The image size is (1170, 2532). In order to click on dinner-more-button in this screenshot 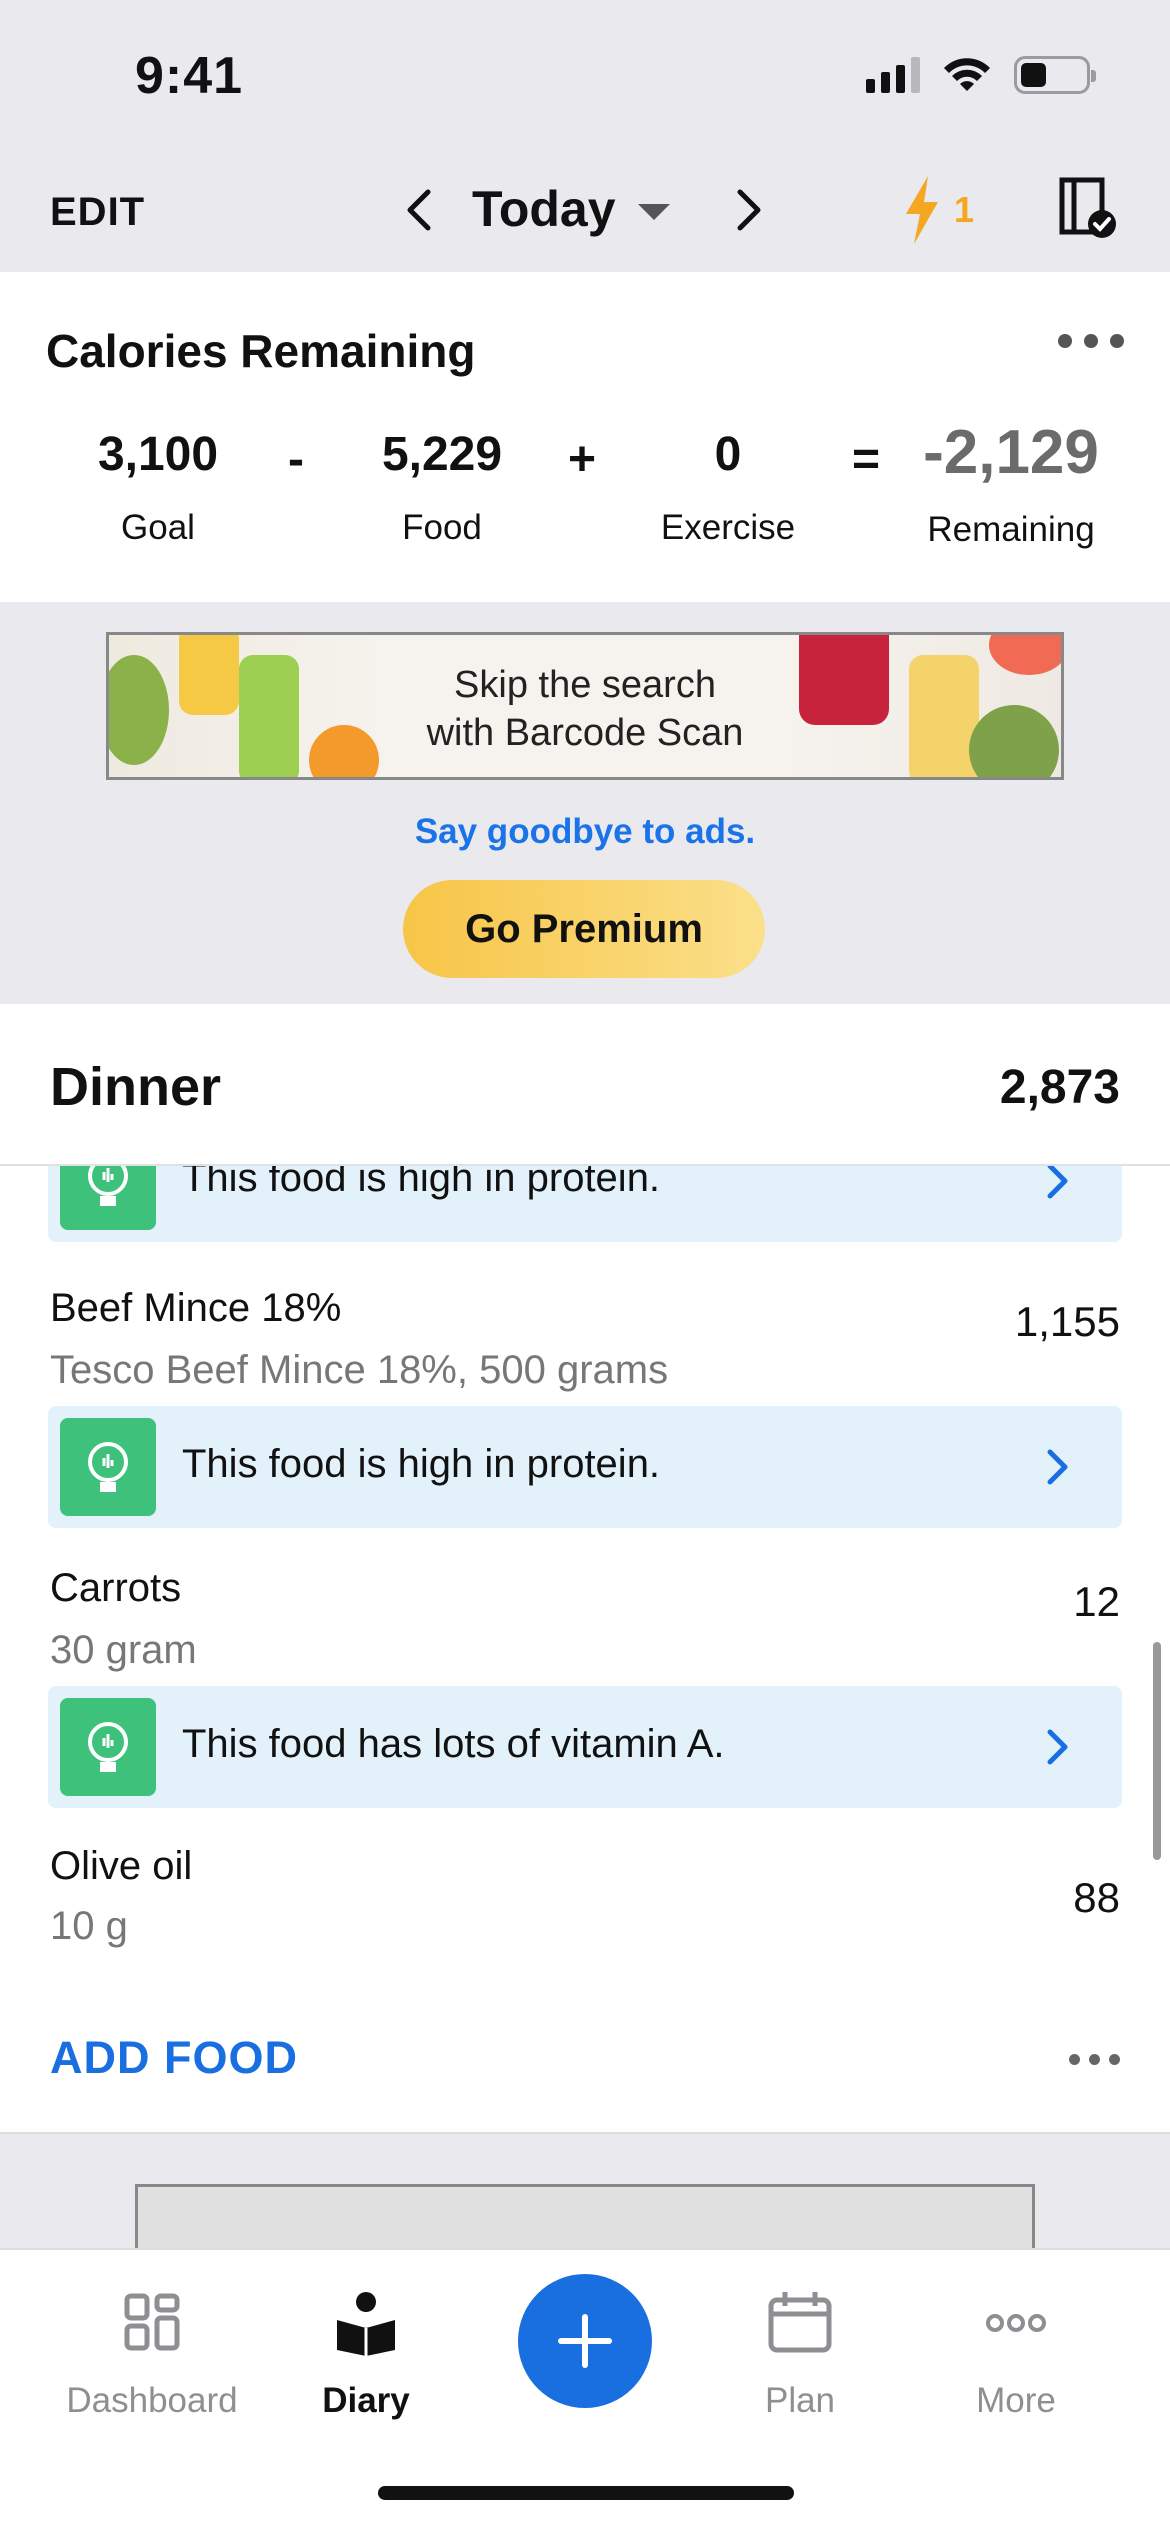, I will do `click(1094, 2059)`.